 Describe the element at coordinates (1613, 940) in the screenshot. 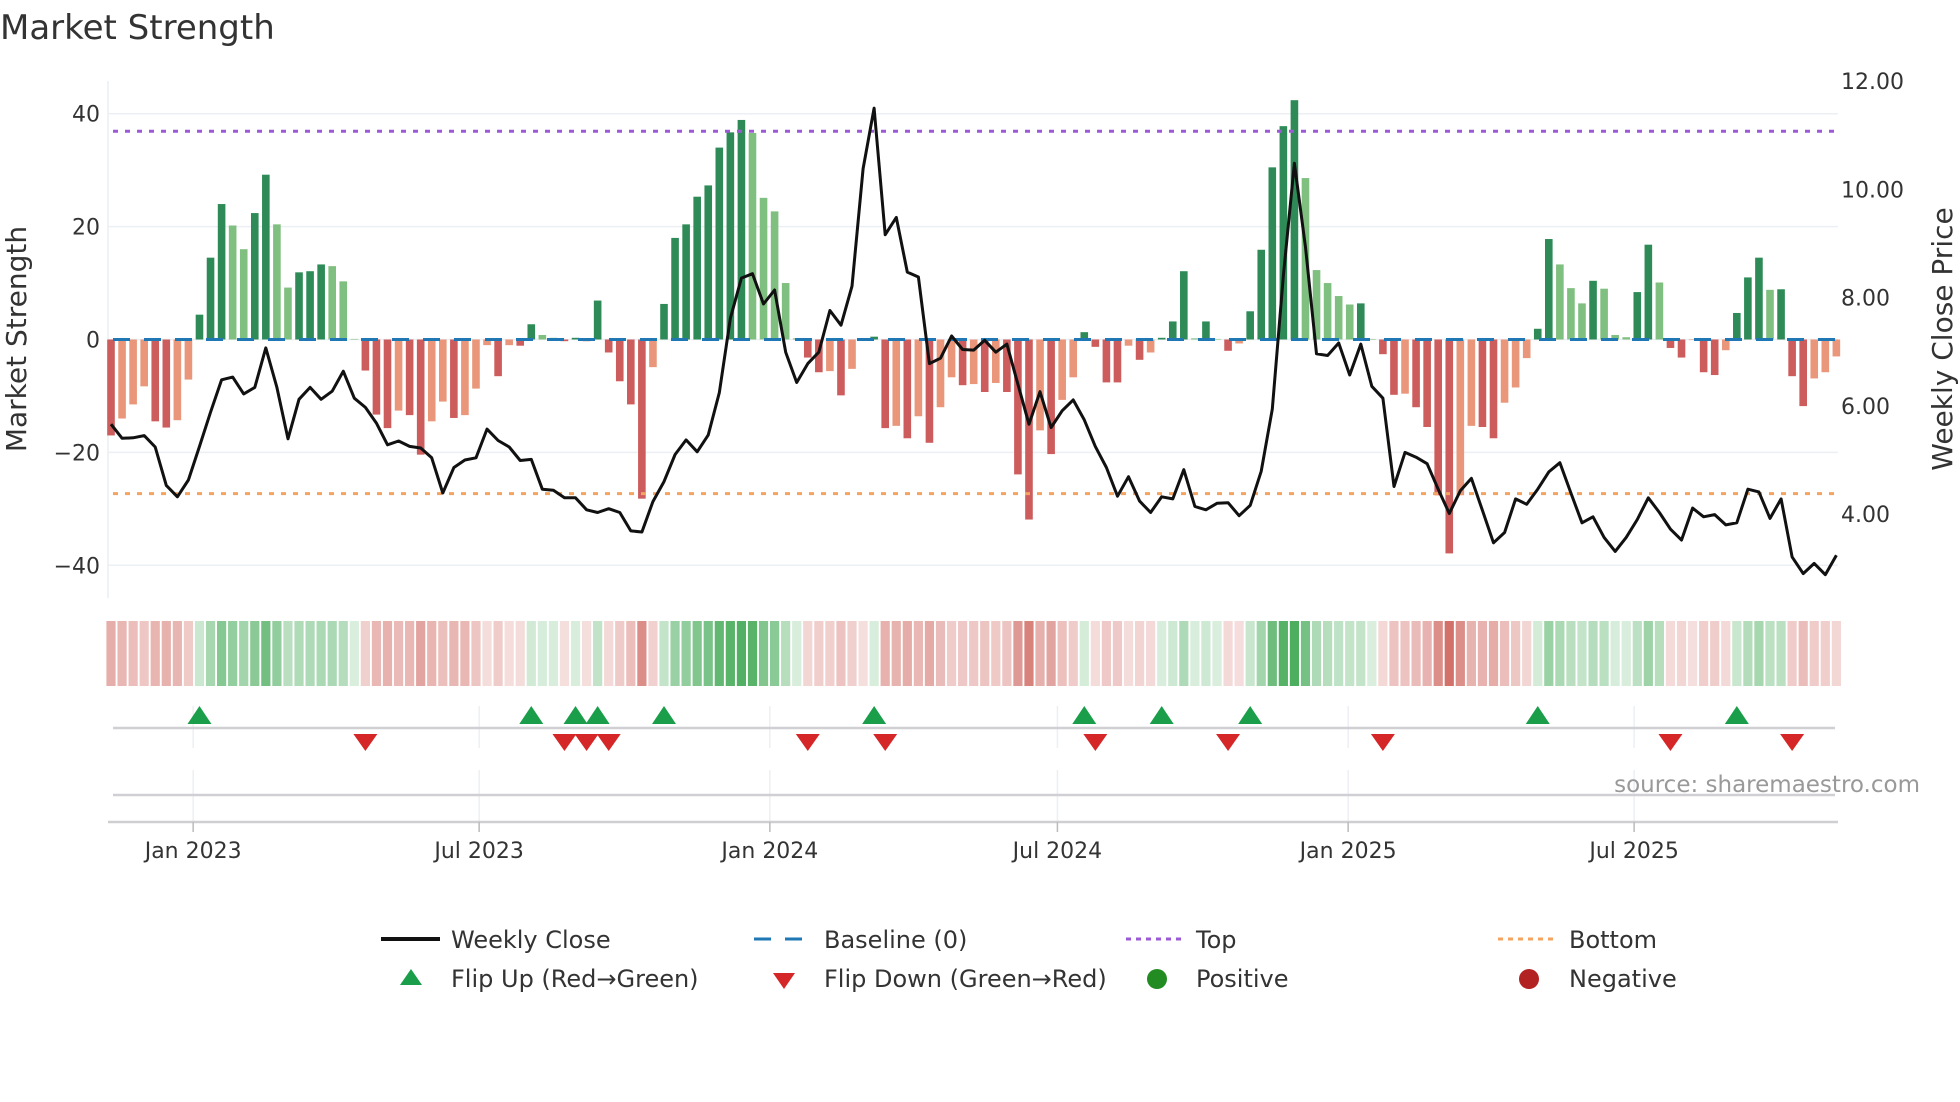

I see `legend-bottom-label: Bottom` at that location.